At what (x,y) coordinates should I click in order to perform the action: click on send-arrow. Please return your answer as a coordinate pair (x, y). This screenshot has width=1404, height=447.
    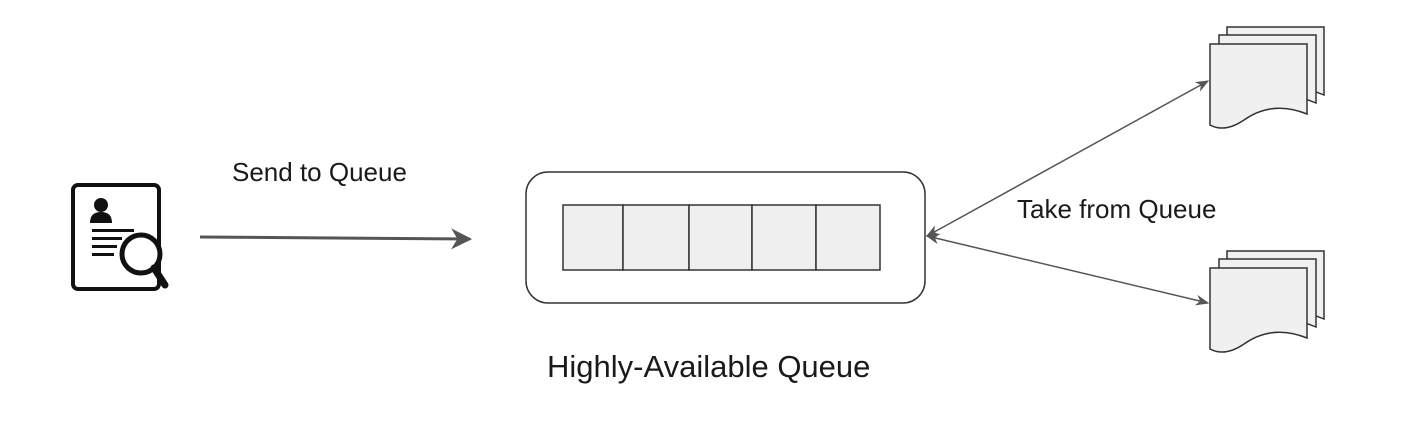
    Looking at the image, I should click on (336, 239).